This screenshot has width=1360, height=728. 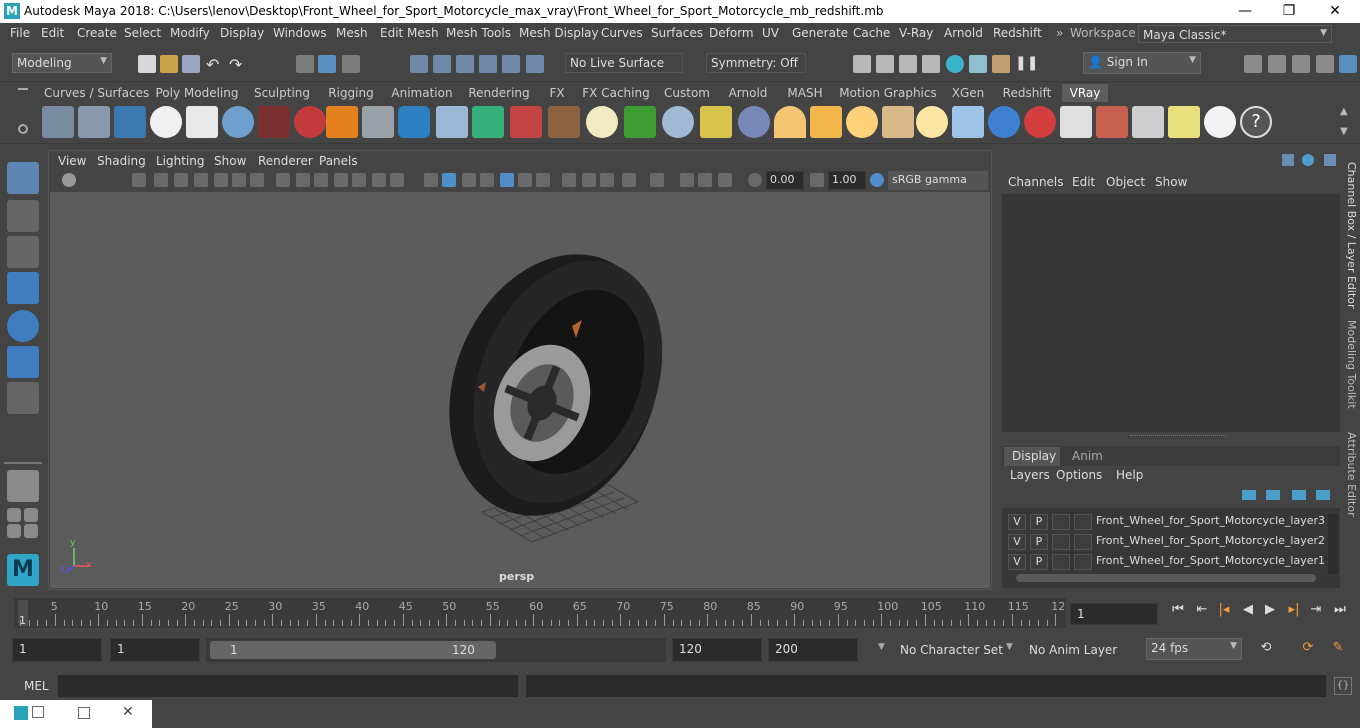 What do you see at coordinates (817, 180) in the screenshot?
I see `gamma-icon` at bounding box center [817, 180].